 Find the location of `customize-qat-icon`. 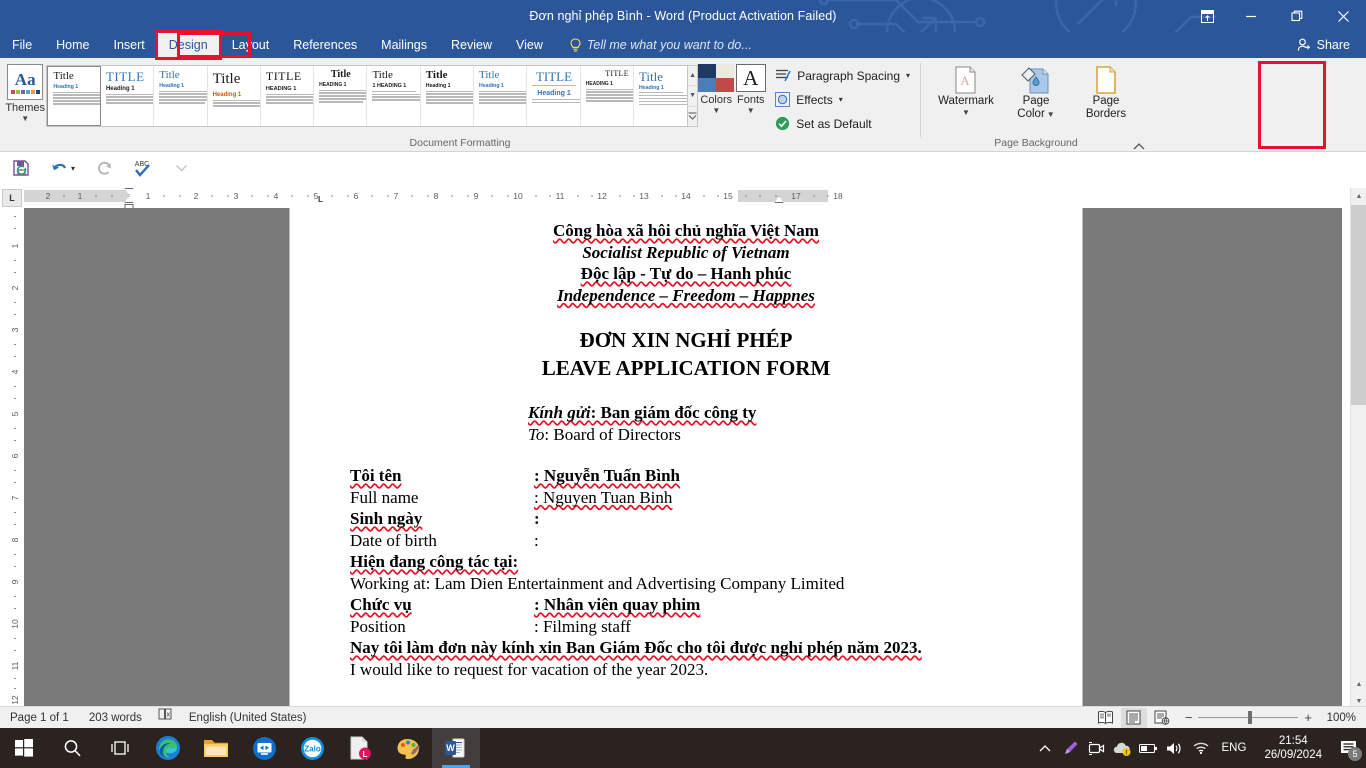

customize-qat-icon is located at coordinates (181, 168).